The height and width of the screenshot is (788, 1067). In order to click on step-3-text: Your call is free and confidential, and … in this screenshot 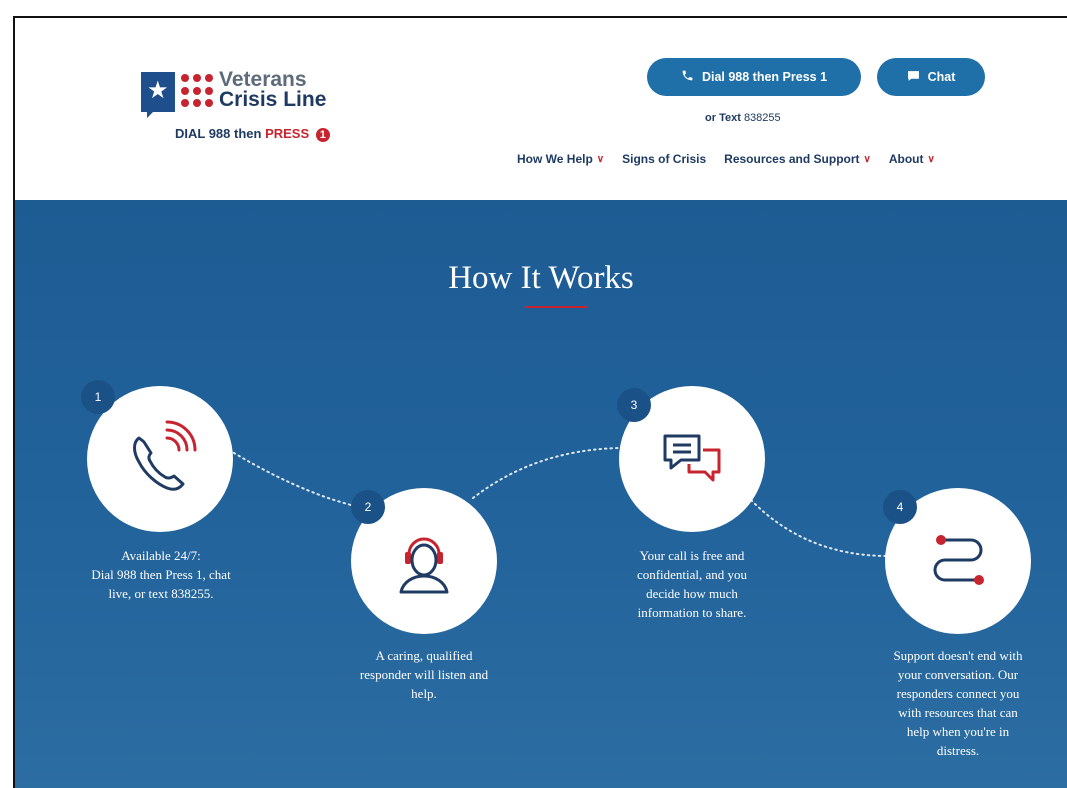, I will do `click(692, 584)`.